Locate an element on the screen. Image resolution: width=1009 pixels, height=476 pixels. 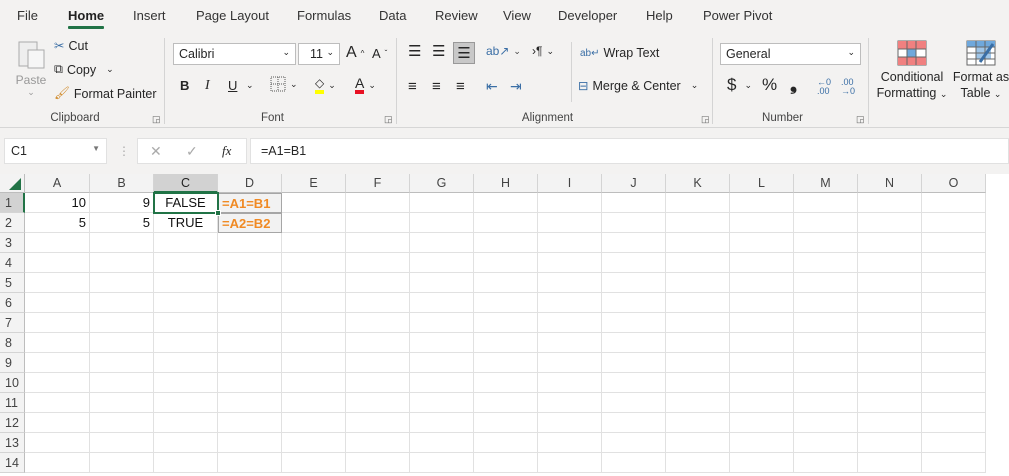
cell-L8 is located at coordinates (762, 343).